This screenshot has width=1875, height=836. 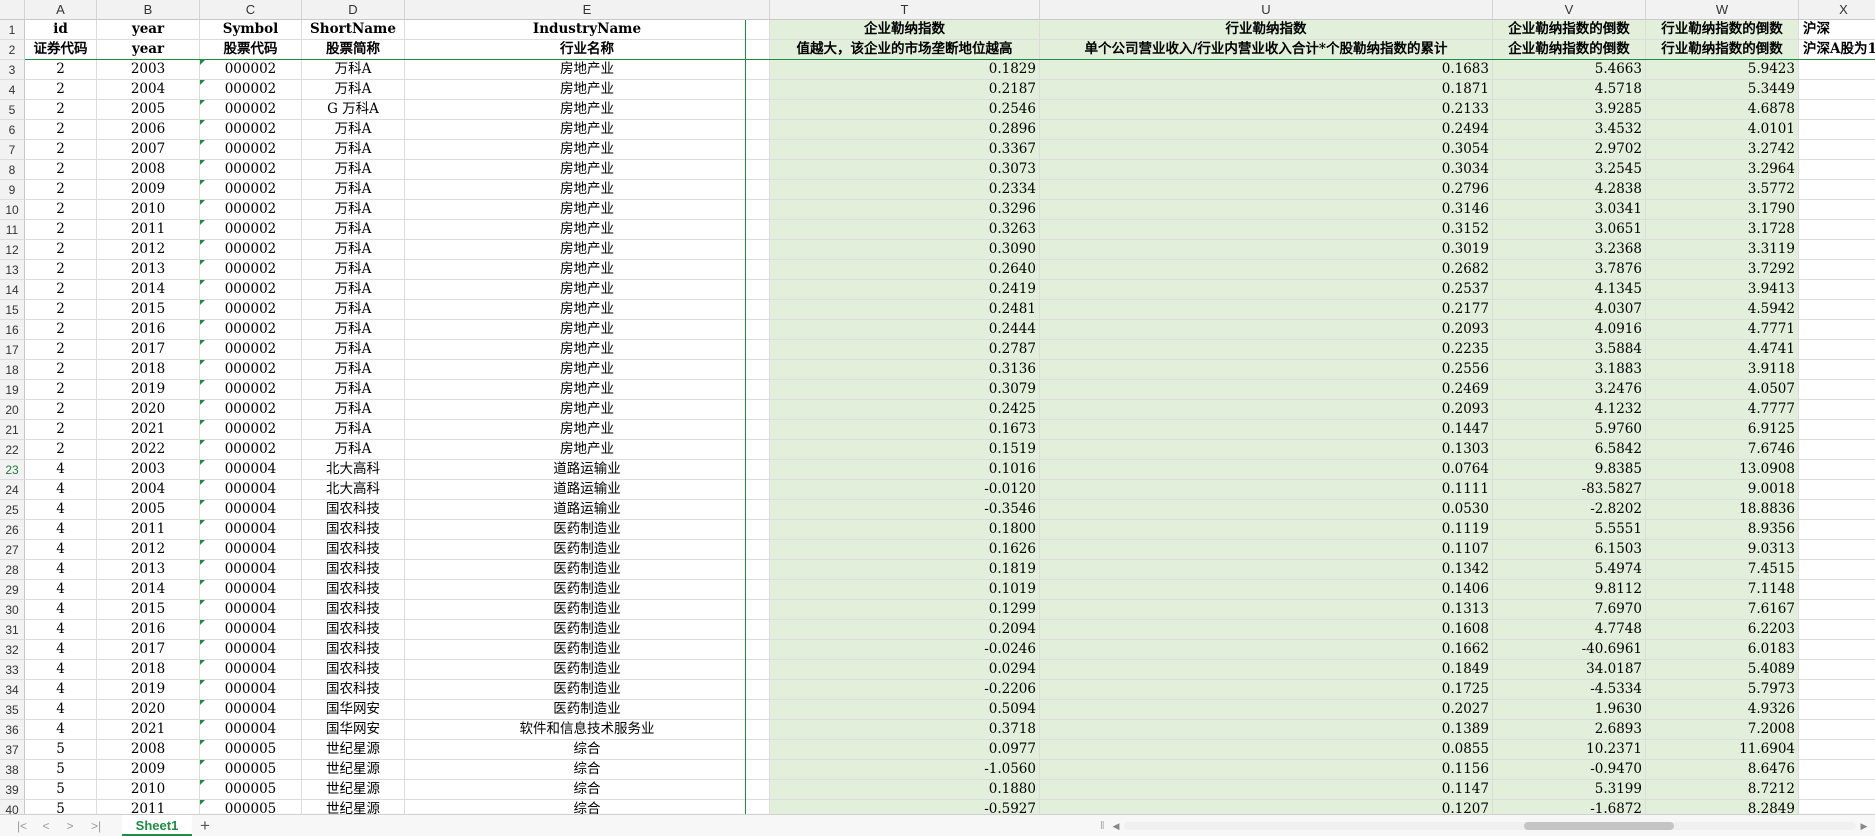 I want to click on col-year-cell: 2021, so click(x=148, y=430).